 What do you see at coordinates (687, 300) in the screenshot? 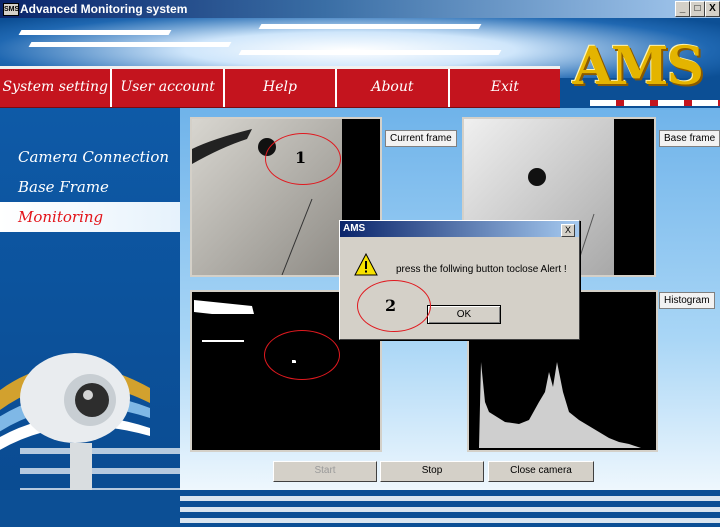
I see `histogram-label: Histogram` at bounding box center [687, 300].